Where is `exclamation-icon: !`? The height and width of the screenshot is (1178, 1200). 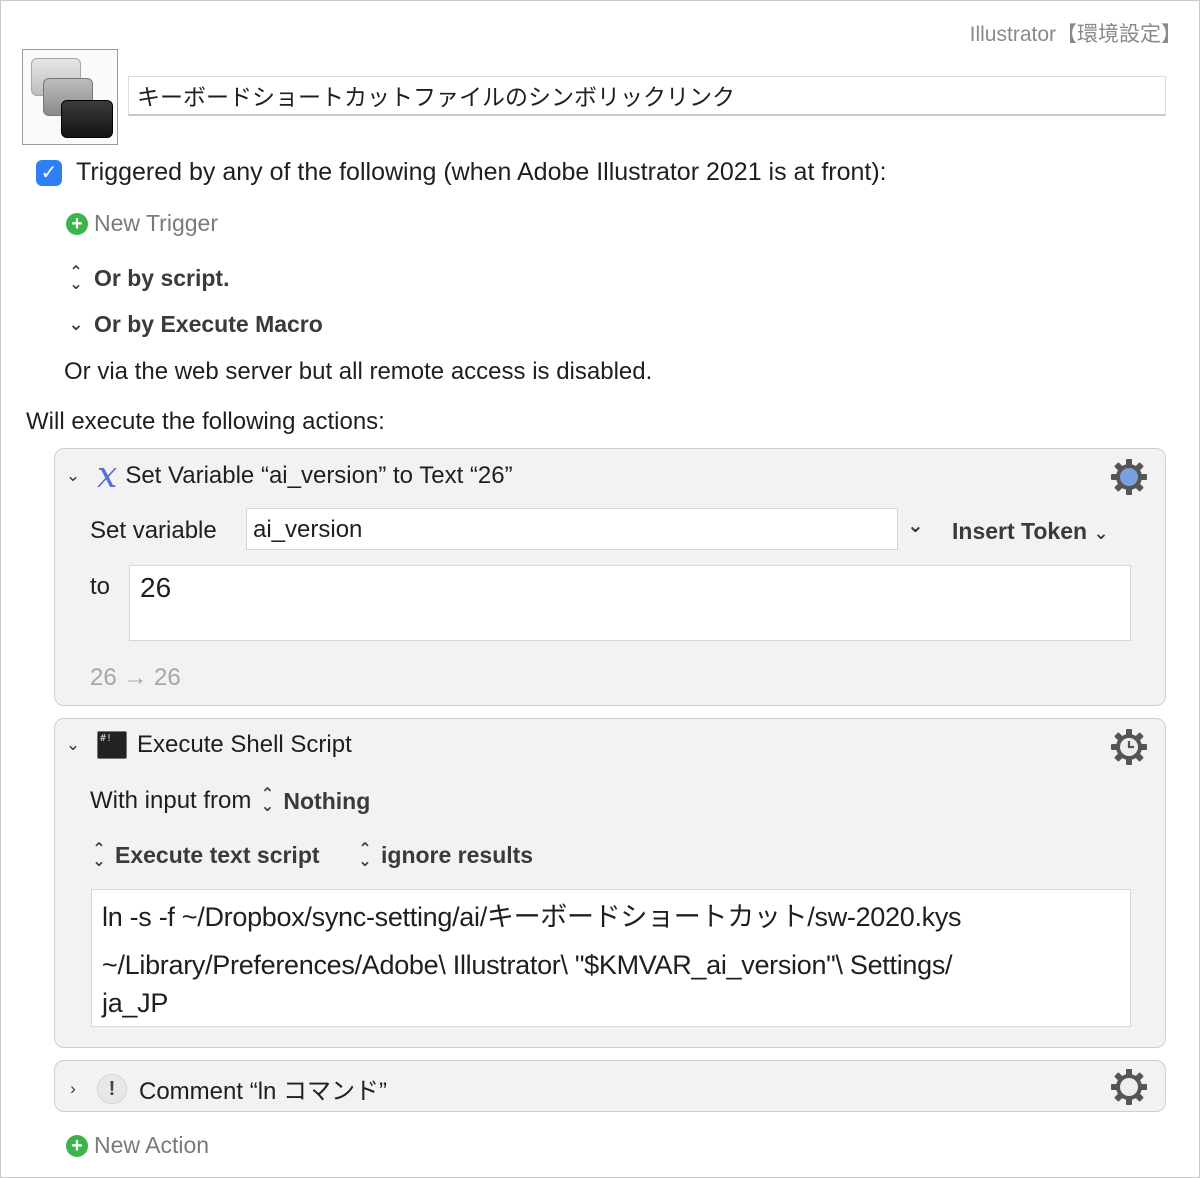 exclamation-icon: ! is located at coordinates (112, 1088).